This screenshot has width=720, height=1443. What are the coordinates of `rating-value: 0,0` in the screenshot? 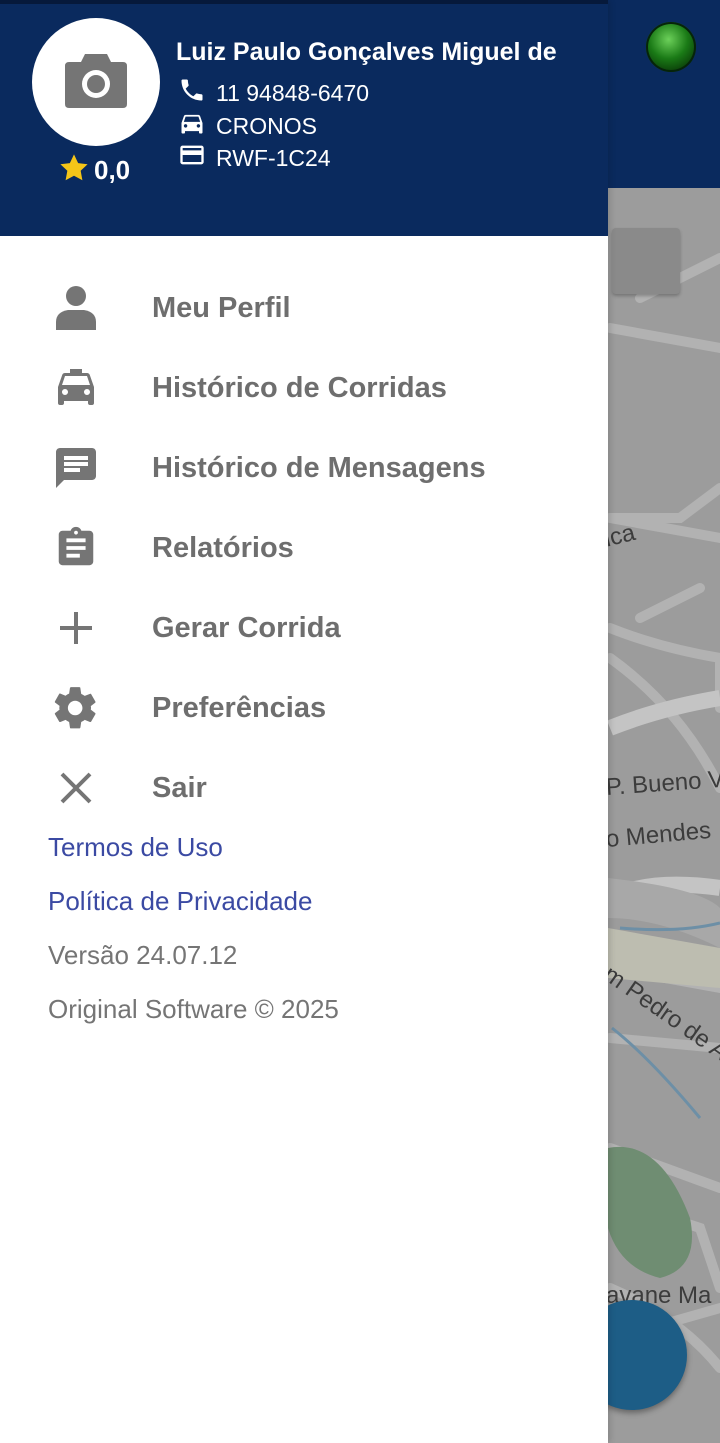 It's located at (112, 169).